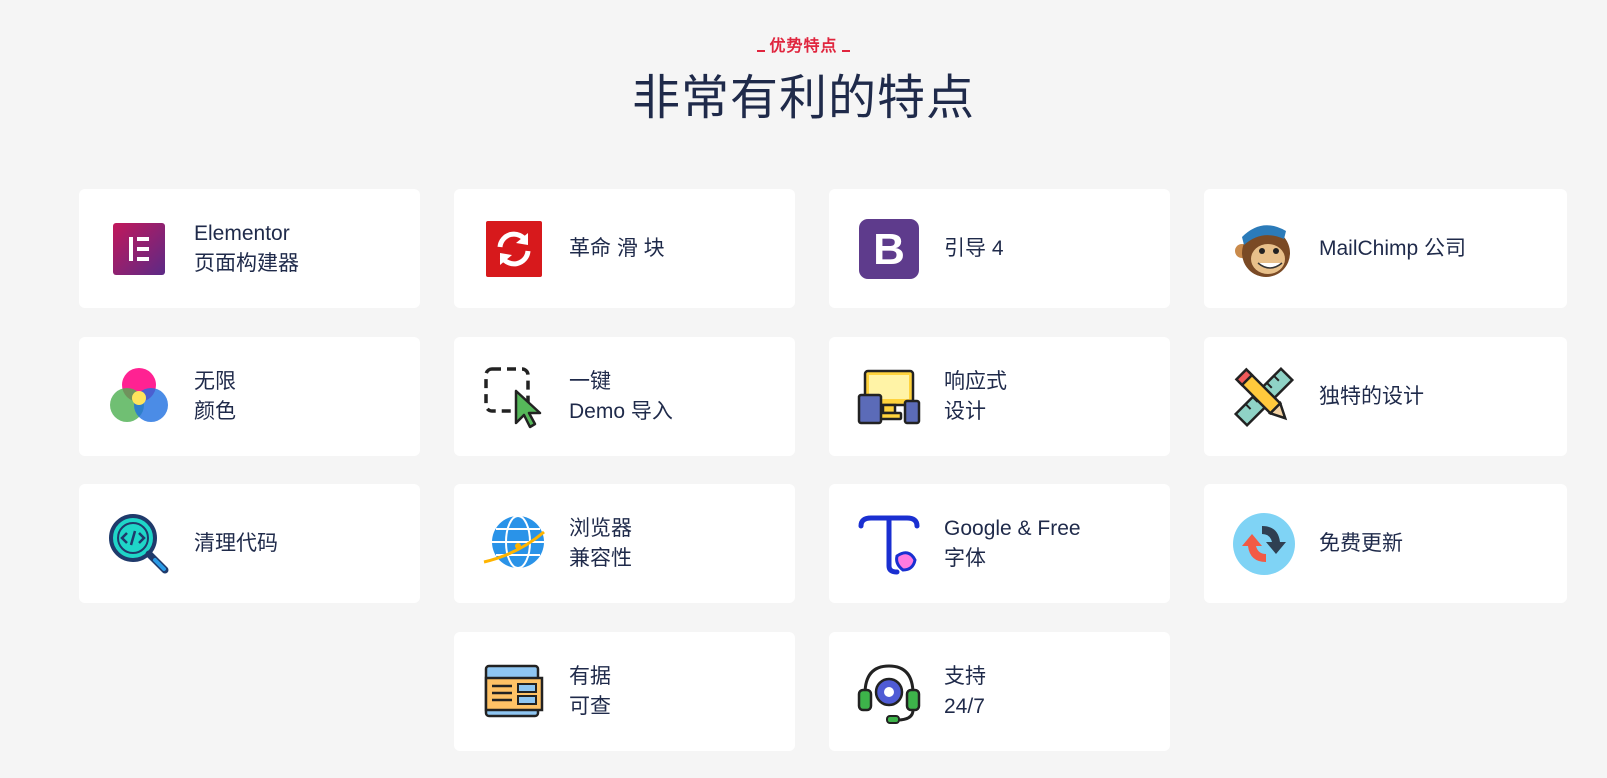 This screenshot has width=1607, height=778. Describe the element at coordinates (513, 398) in the screenshot. I see `one-click-cursor-icon` at that location.